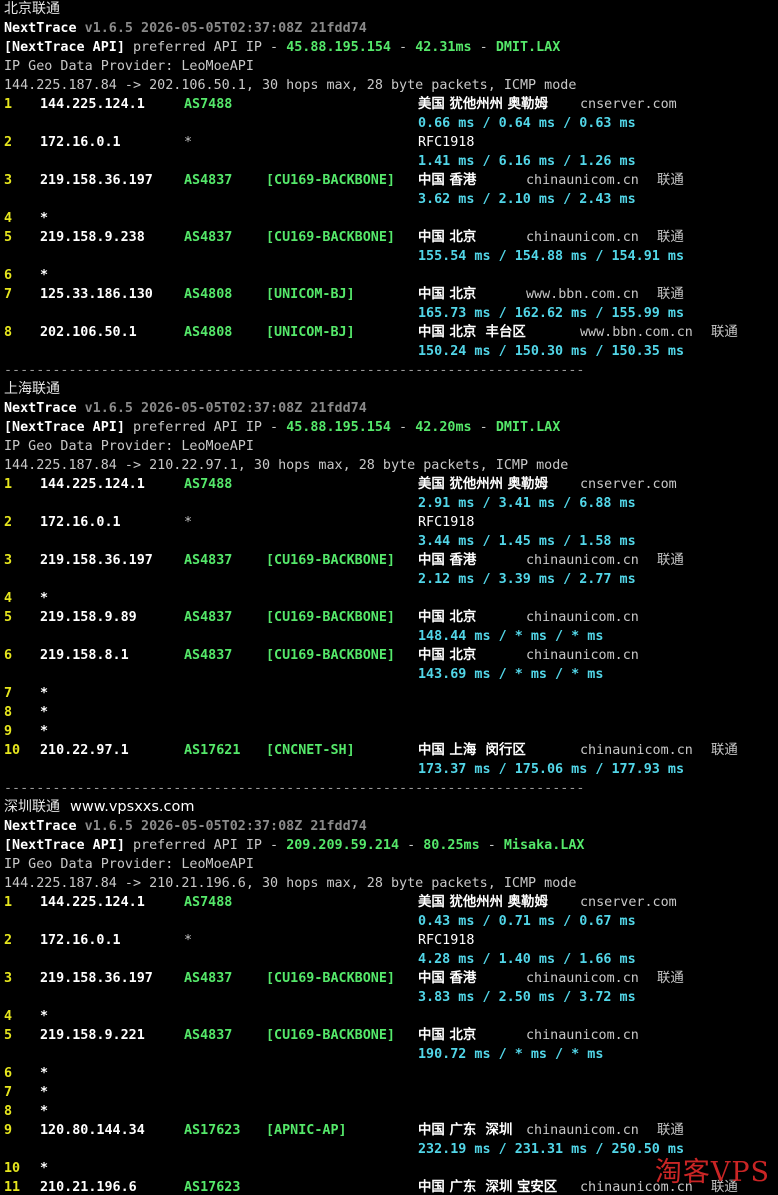  Describe the element at coordinates (310, 332) in the screenshot. I see `hop-tag: [UNICOM-BJ]` at that location.